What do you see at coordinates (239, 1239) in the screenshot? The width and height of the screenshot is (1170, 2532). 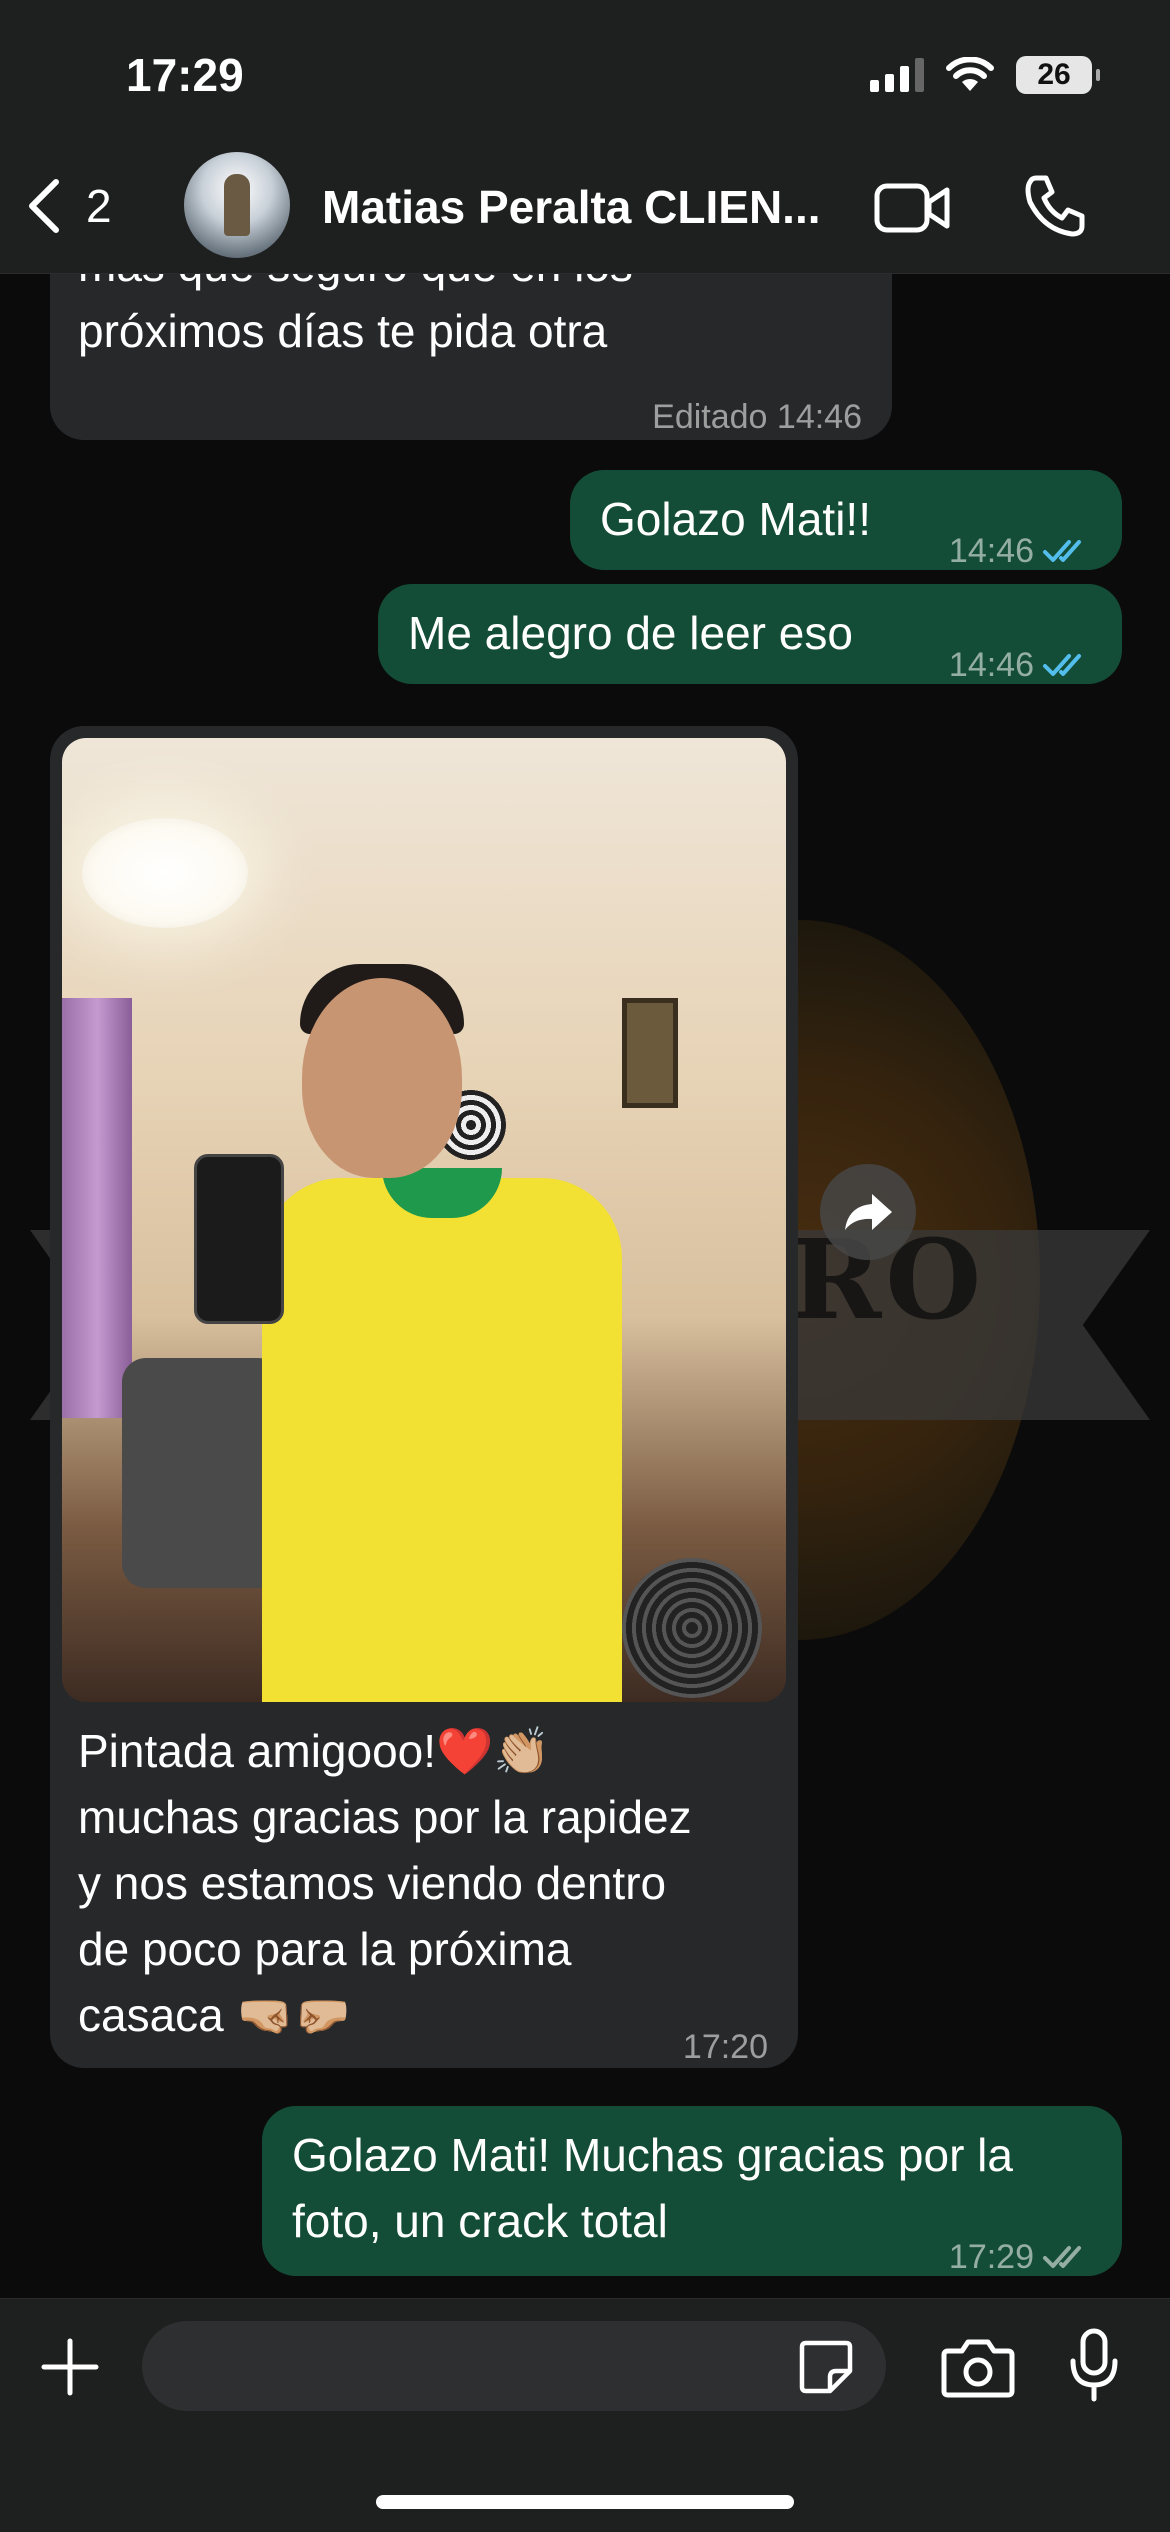 I see `photo-phone` at bounding box center [239, 1239].